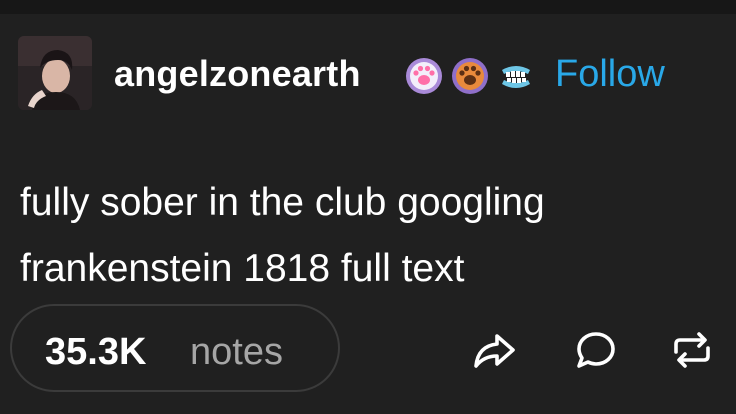  What do you see at coordinates (282, 202) in the screenshot?
I see `post-text-line-1: fully sober in the club googling` at bounding box center [282, 202].